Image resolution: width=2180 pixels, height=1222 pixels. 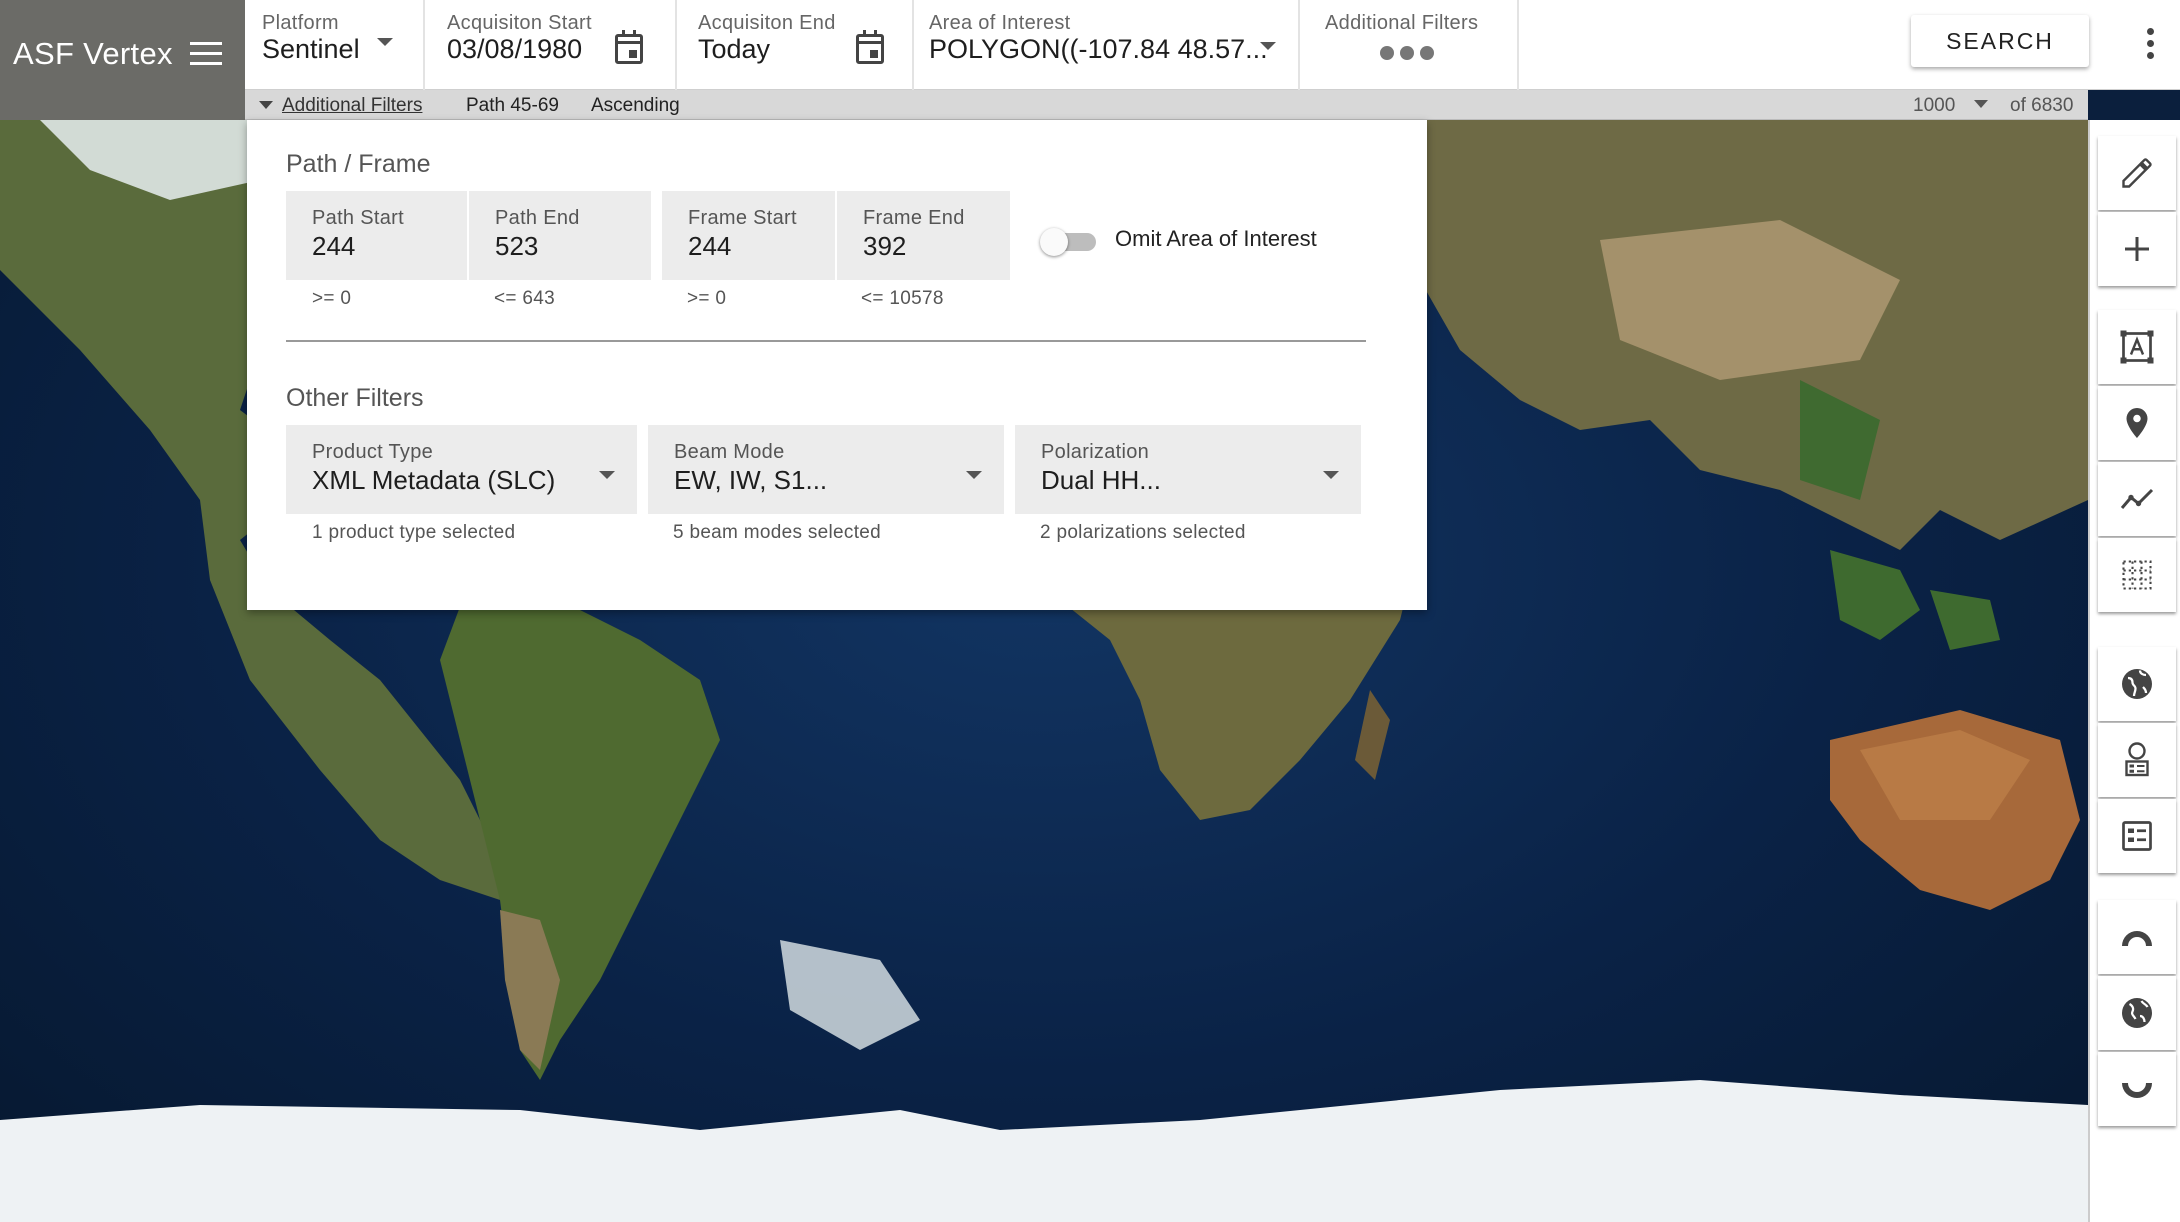 What do you see at coordinates (1934, 106) in the screenshot?
I see `max-results-value: 1000` at bounding box center [1934, 106].